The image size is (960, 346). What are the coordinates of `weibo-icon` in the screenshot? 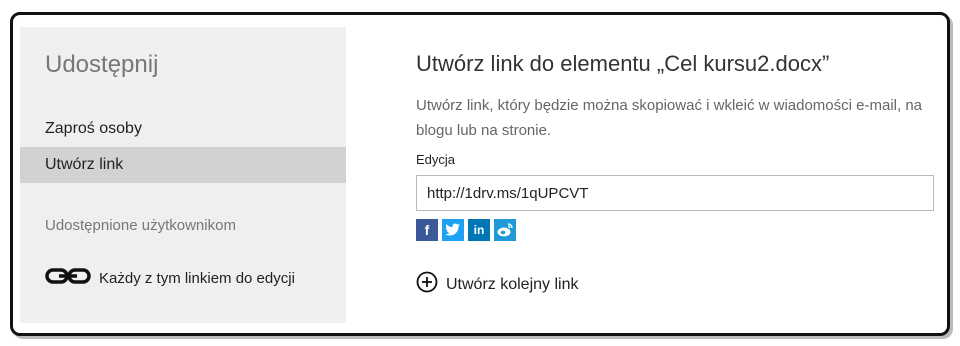 It's located at (505, 230).